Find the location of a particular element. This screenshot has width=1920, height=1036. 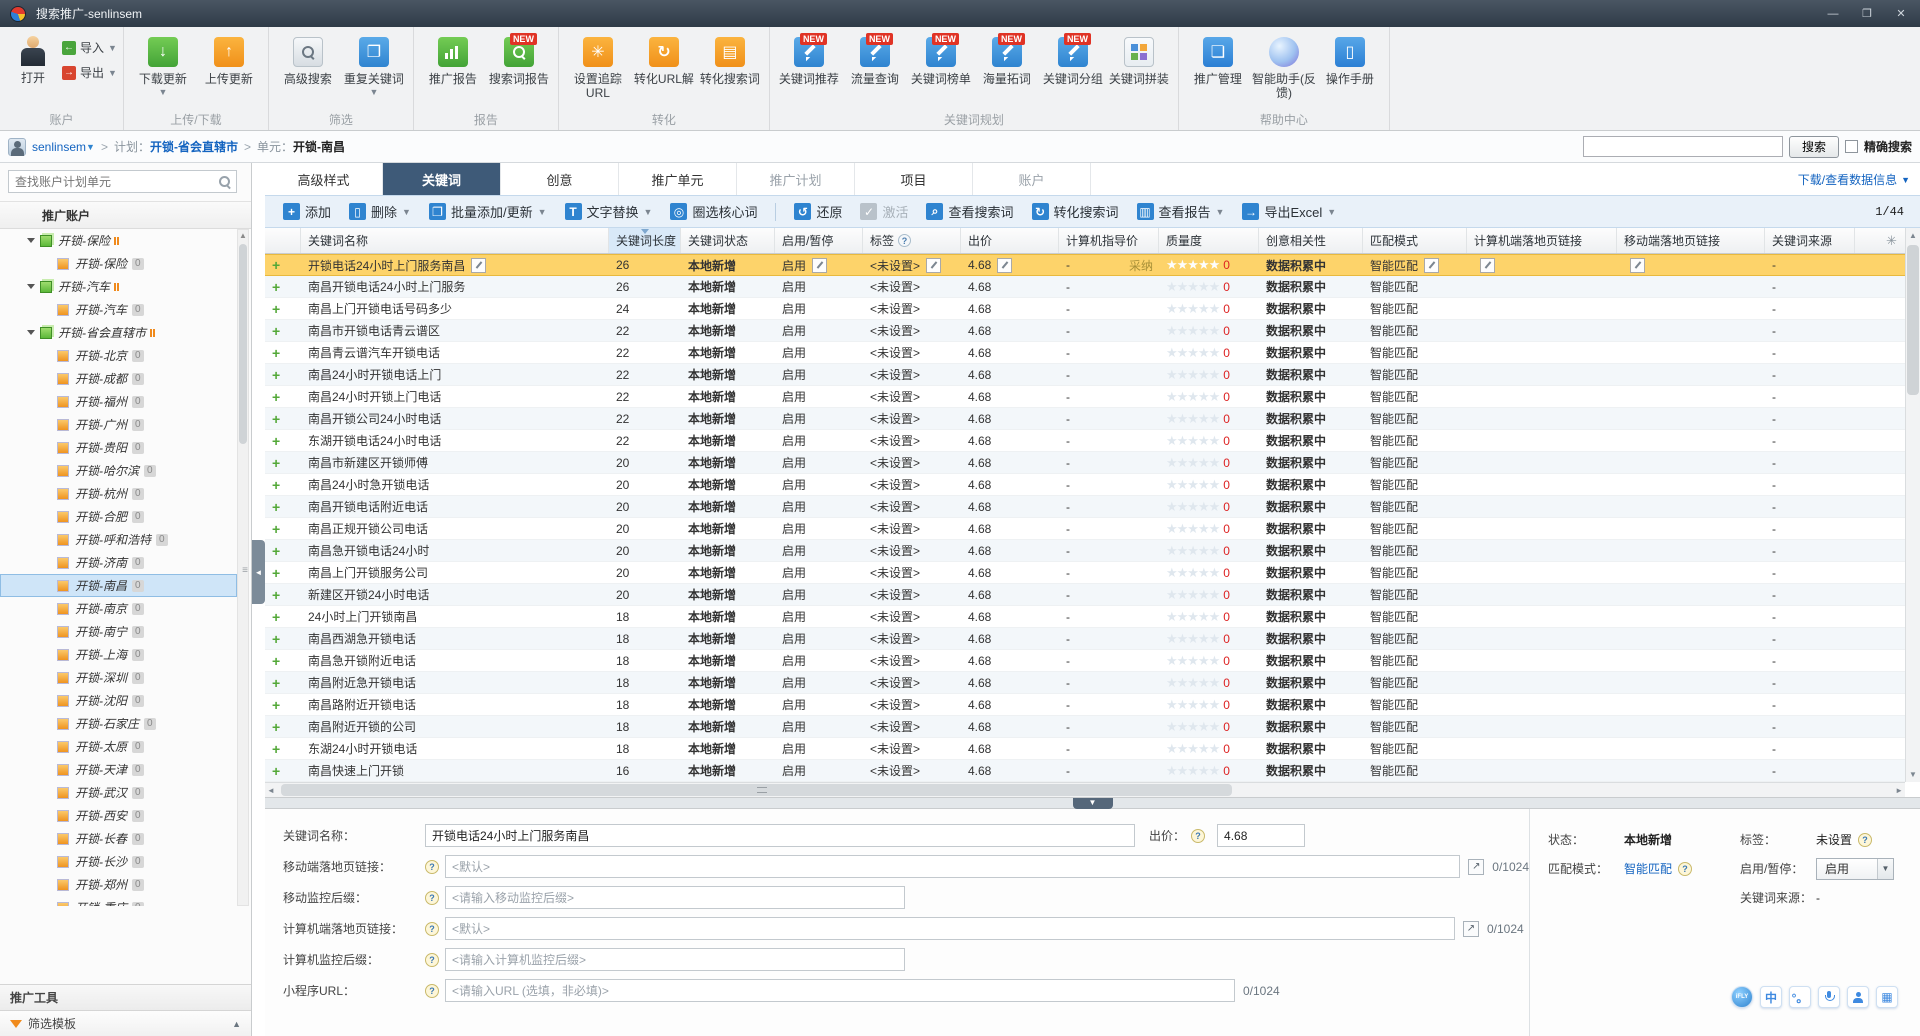

column-header-启用/暂停: 启用/暂停 is located at coordinates (819, 240).